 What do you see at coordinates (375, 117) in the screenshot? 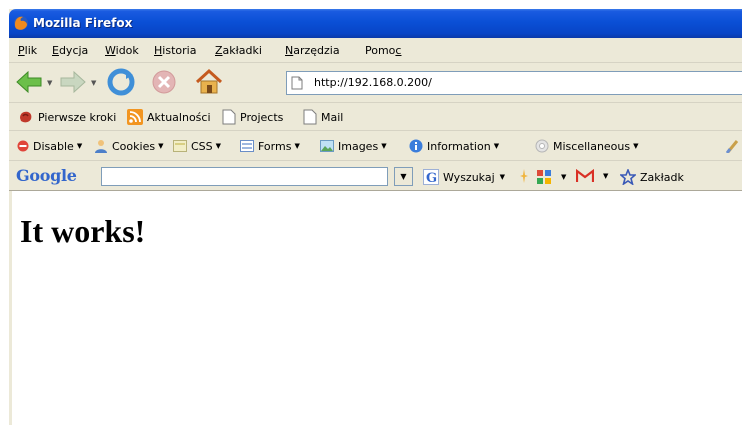
I see `bookmarks-toolbar: Pierwsze kroki Aktualności Projects Mail` at bounding box center [375, 117].